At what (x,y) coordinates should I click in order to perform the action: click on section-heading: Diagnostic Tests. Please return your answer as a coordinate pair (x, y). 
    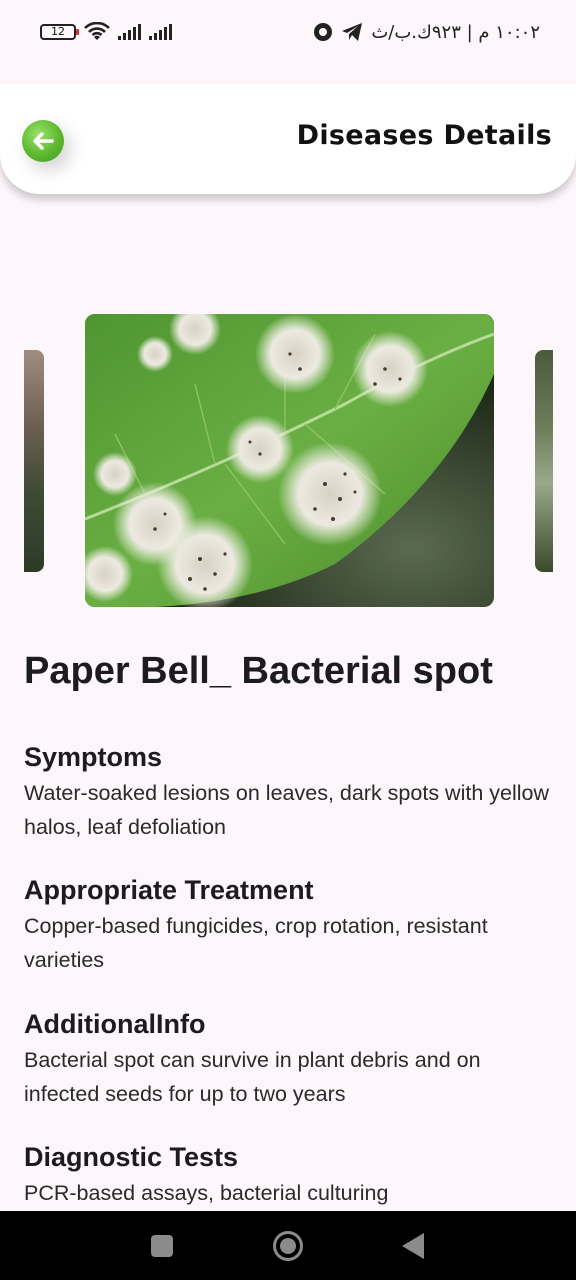
    Looking at the image, I should click on (131, 1157).